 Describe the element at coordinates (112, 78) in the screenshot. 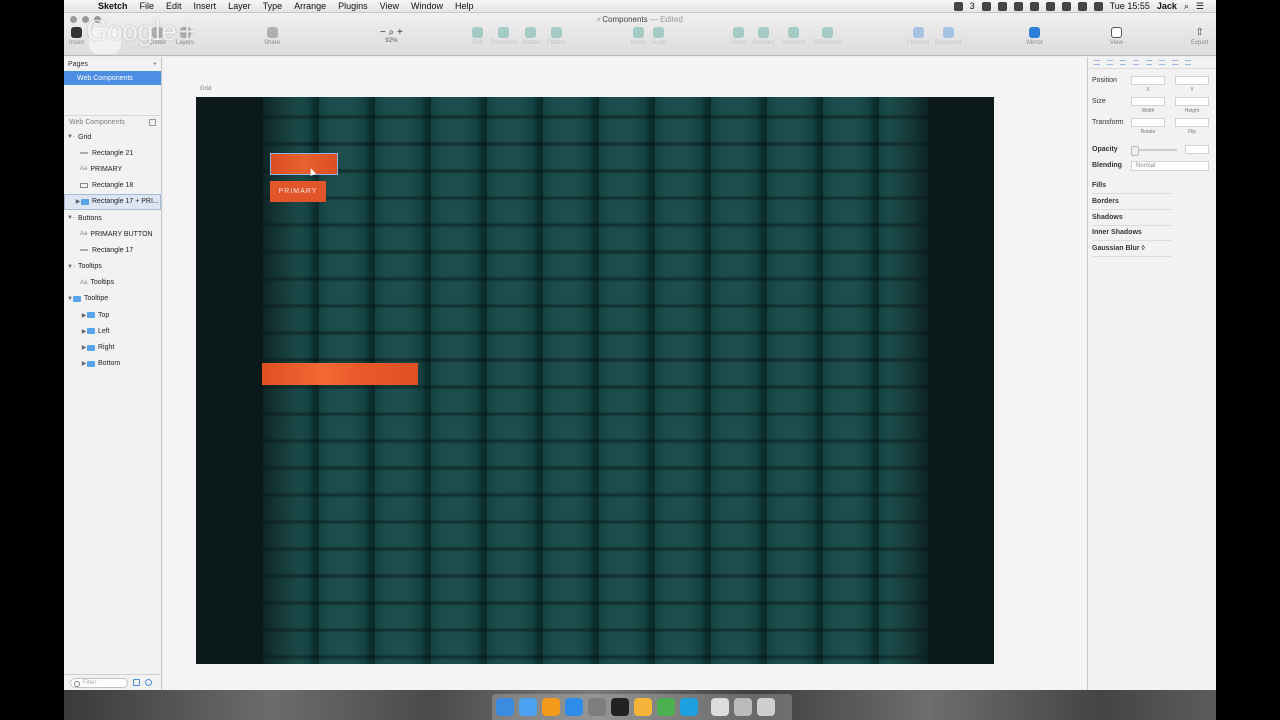

I see `page-item-web-components: Web Components` at that location.